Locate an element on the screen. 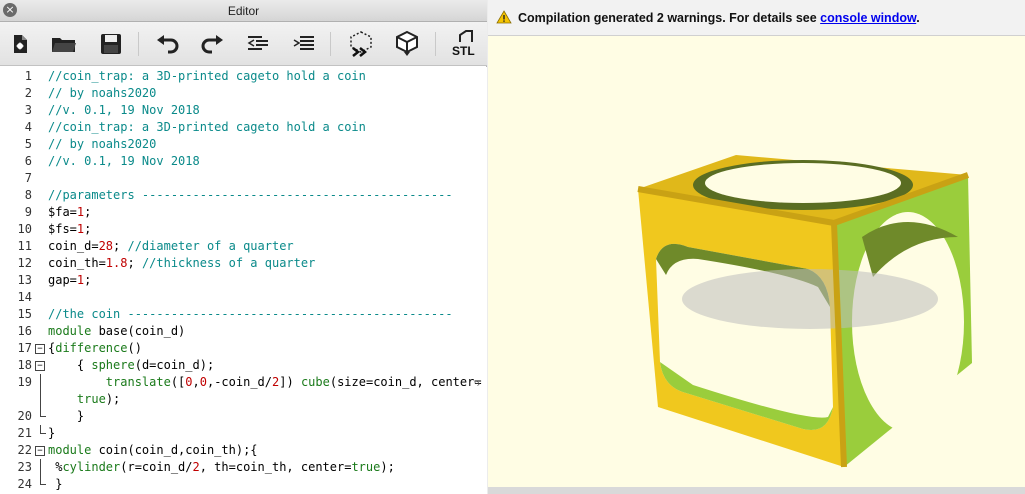 The width and height of the screenshot is (1025, 494). code-line: 3 //v. 0.1, 19 Nov 2018 is located at coordinates (243, 110).